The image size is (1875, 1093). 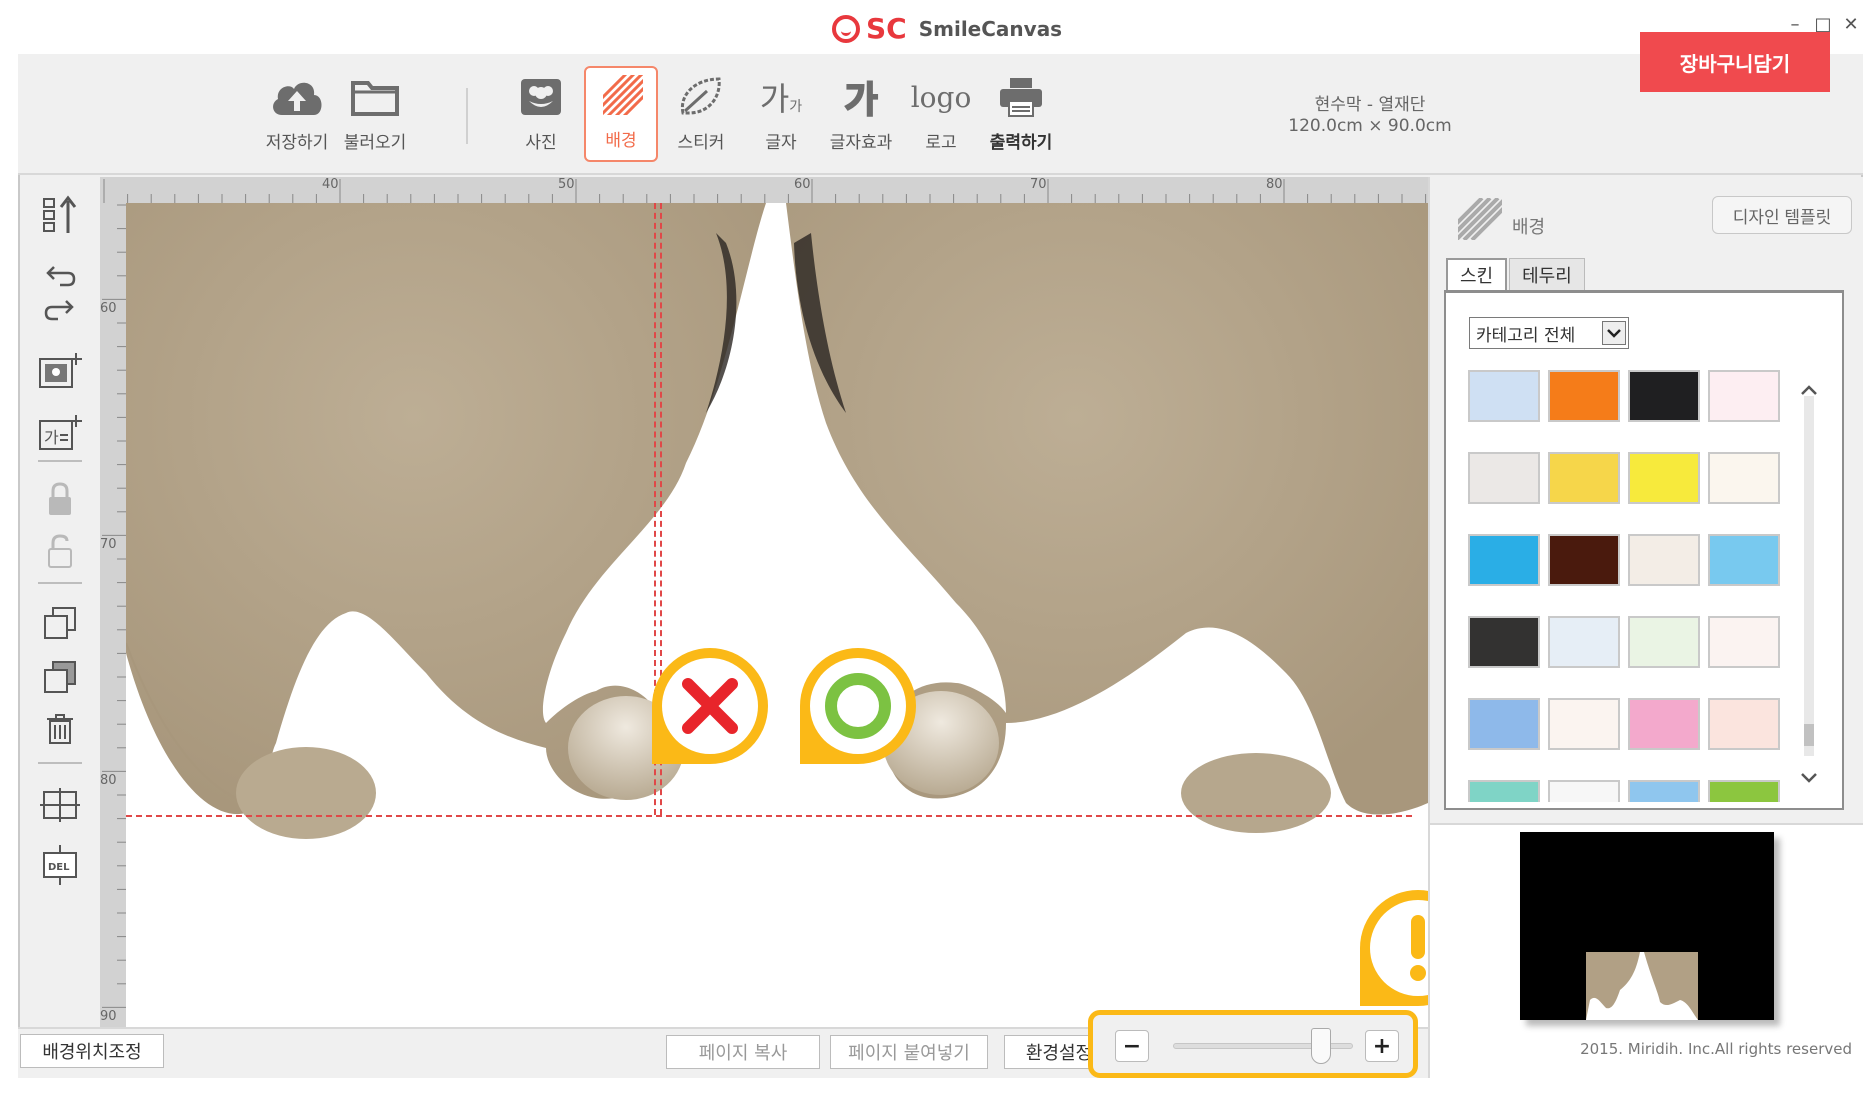 I want to click on print-label: 출력하기, so click(x=1021, y=143).